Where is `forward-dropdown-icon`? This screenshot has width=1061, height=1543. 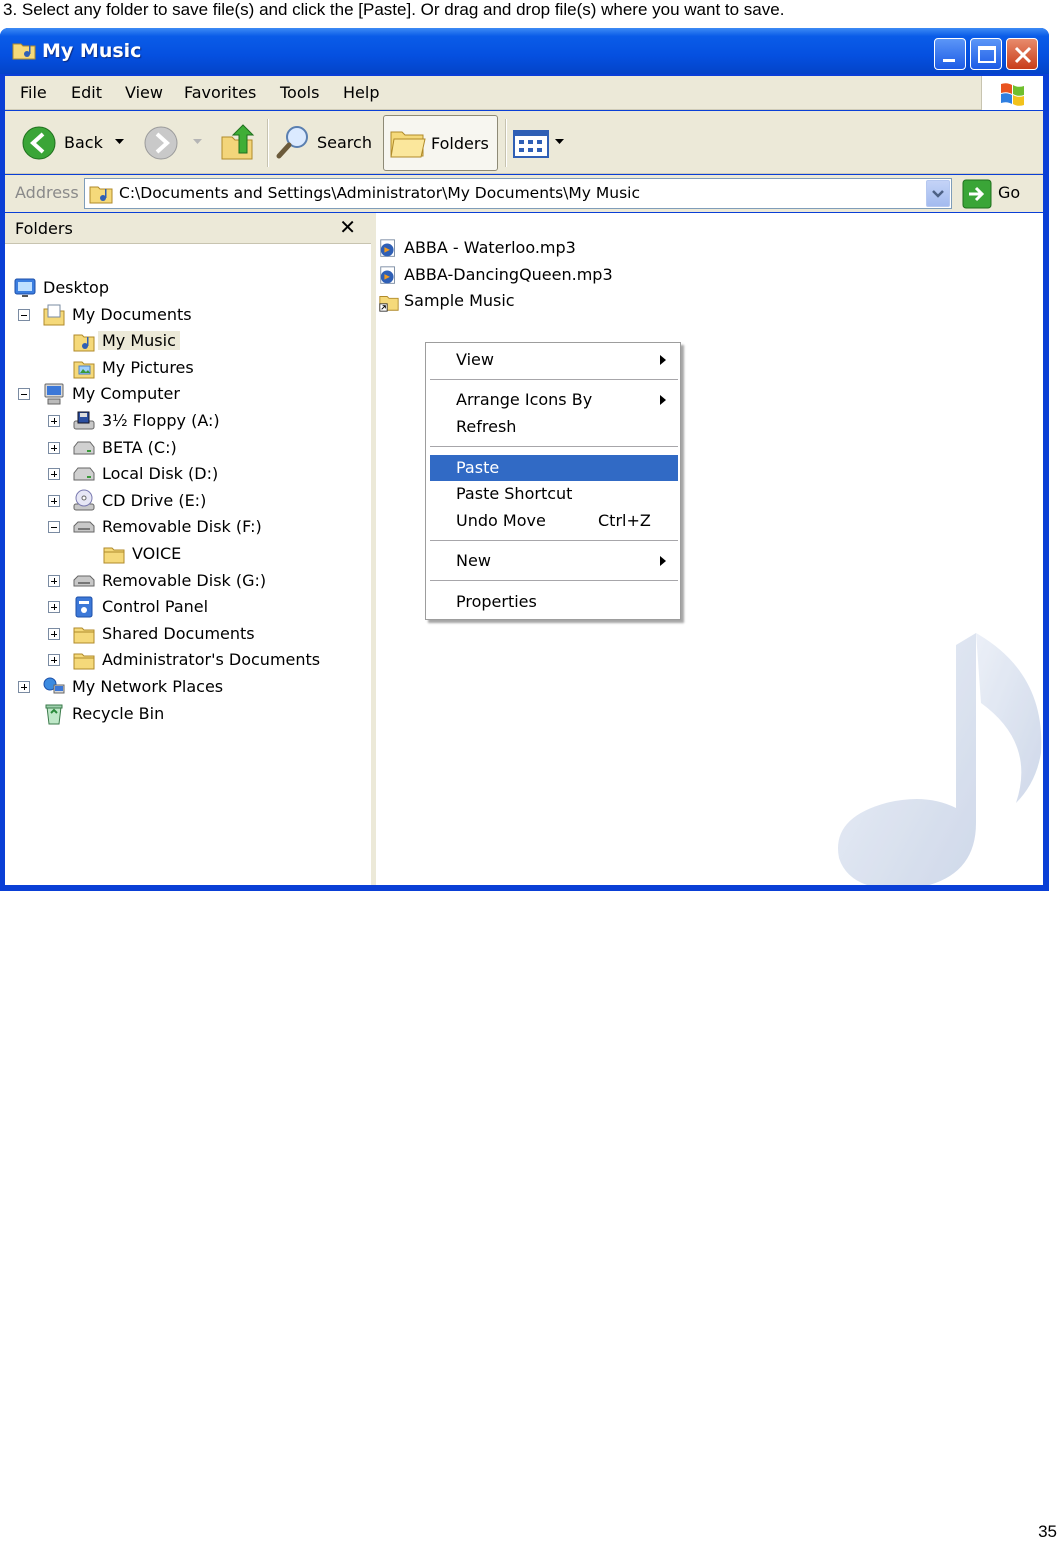
forward-dropdown-icon is located at coordinates (198, 143).